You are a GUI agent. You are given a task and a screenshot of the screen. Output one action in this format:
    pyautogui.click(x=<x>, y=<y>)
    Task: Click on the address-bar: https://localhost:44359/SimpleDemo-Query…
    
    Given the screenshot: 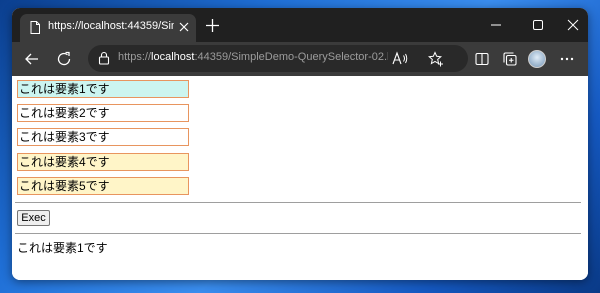 What is the action you would take?
    pyautogui.click(x=278, y=58)
    